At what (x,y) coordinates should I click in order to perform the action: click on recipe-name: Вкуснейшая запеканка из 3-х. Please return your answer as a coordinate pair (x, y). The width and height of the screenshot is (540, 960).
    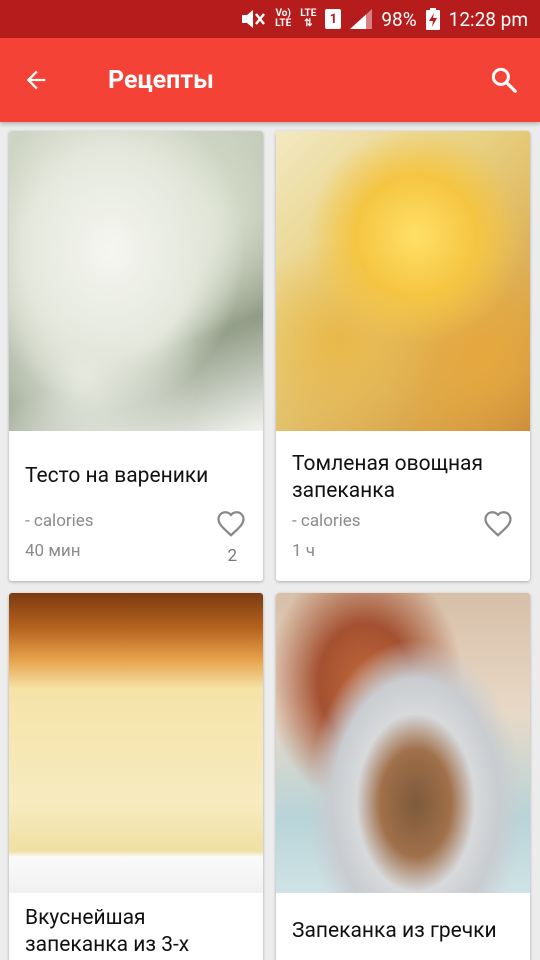
    Looking at the image, I should click on (107, 931).